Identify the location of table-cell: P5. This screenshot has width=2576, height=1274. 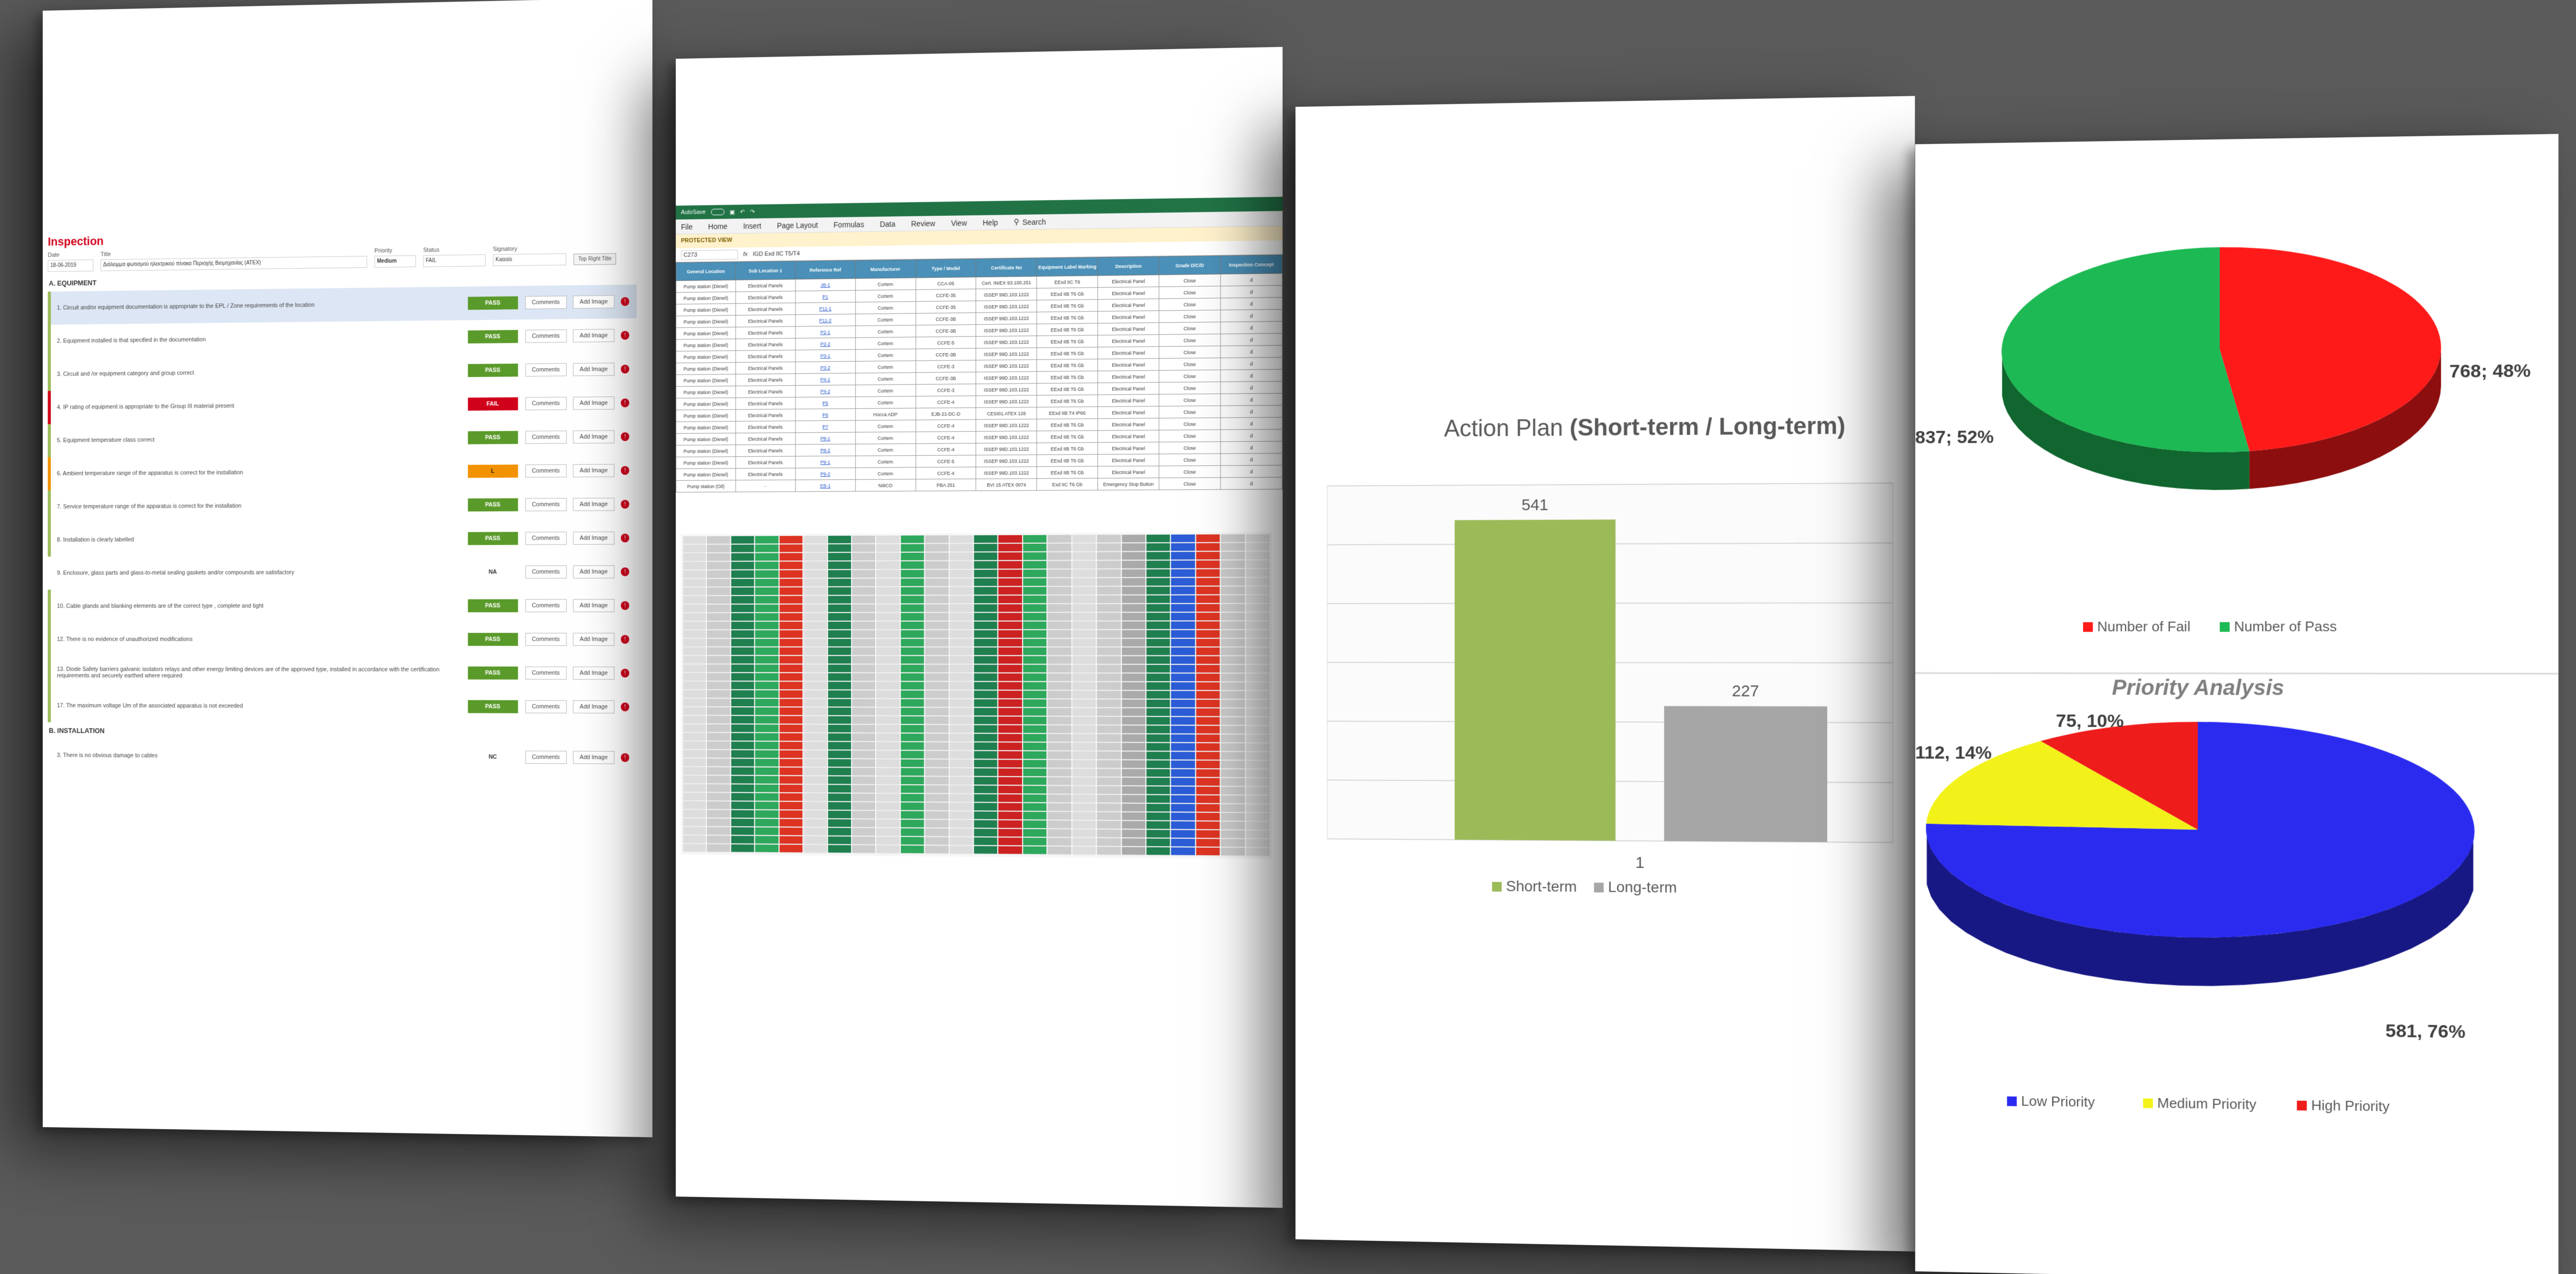
(825, 403).